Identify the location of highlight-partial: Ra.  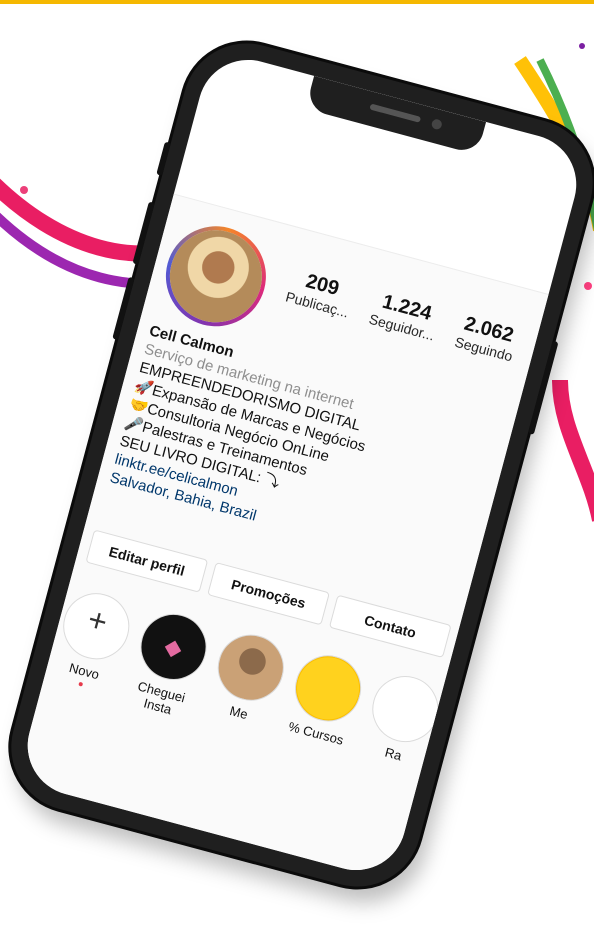
(401, 726).